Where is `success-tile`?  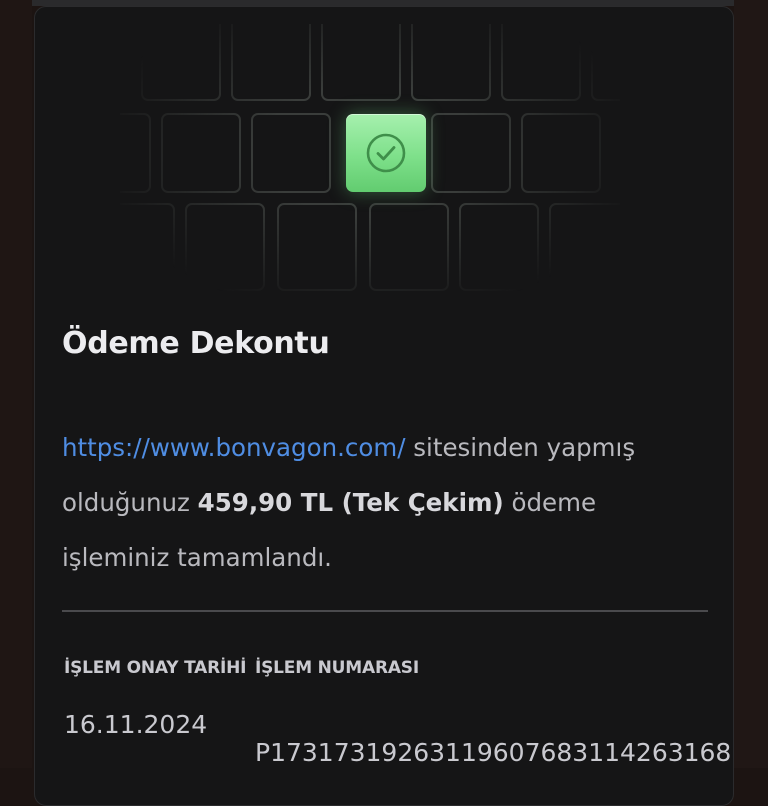 success-tile is located at coordinates (386, 153).